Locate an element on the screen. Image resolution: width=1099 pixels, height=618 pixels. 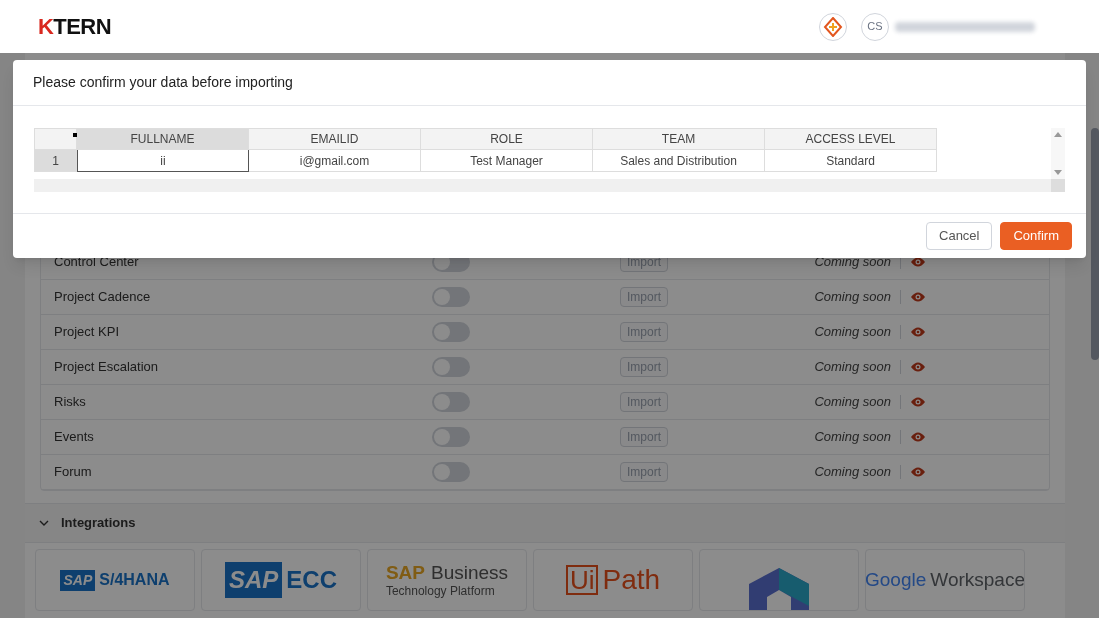
integration-logo: SAP S/4HANA is located at coordinates (115, 580).